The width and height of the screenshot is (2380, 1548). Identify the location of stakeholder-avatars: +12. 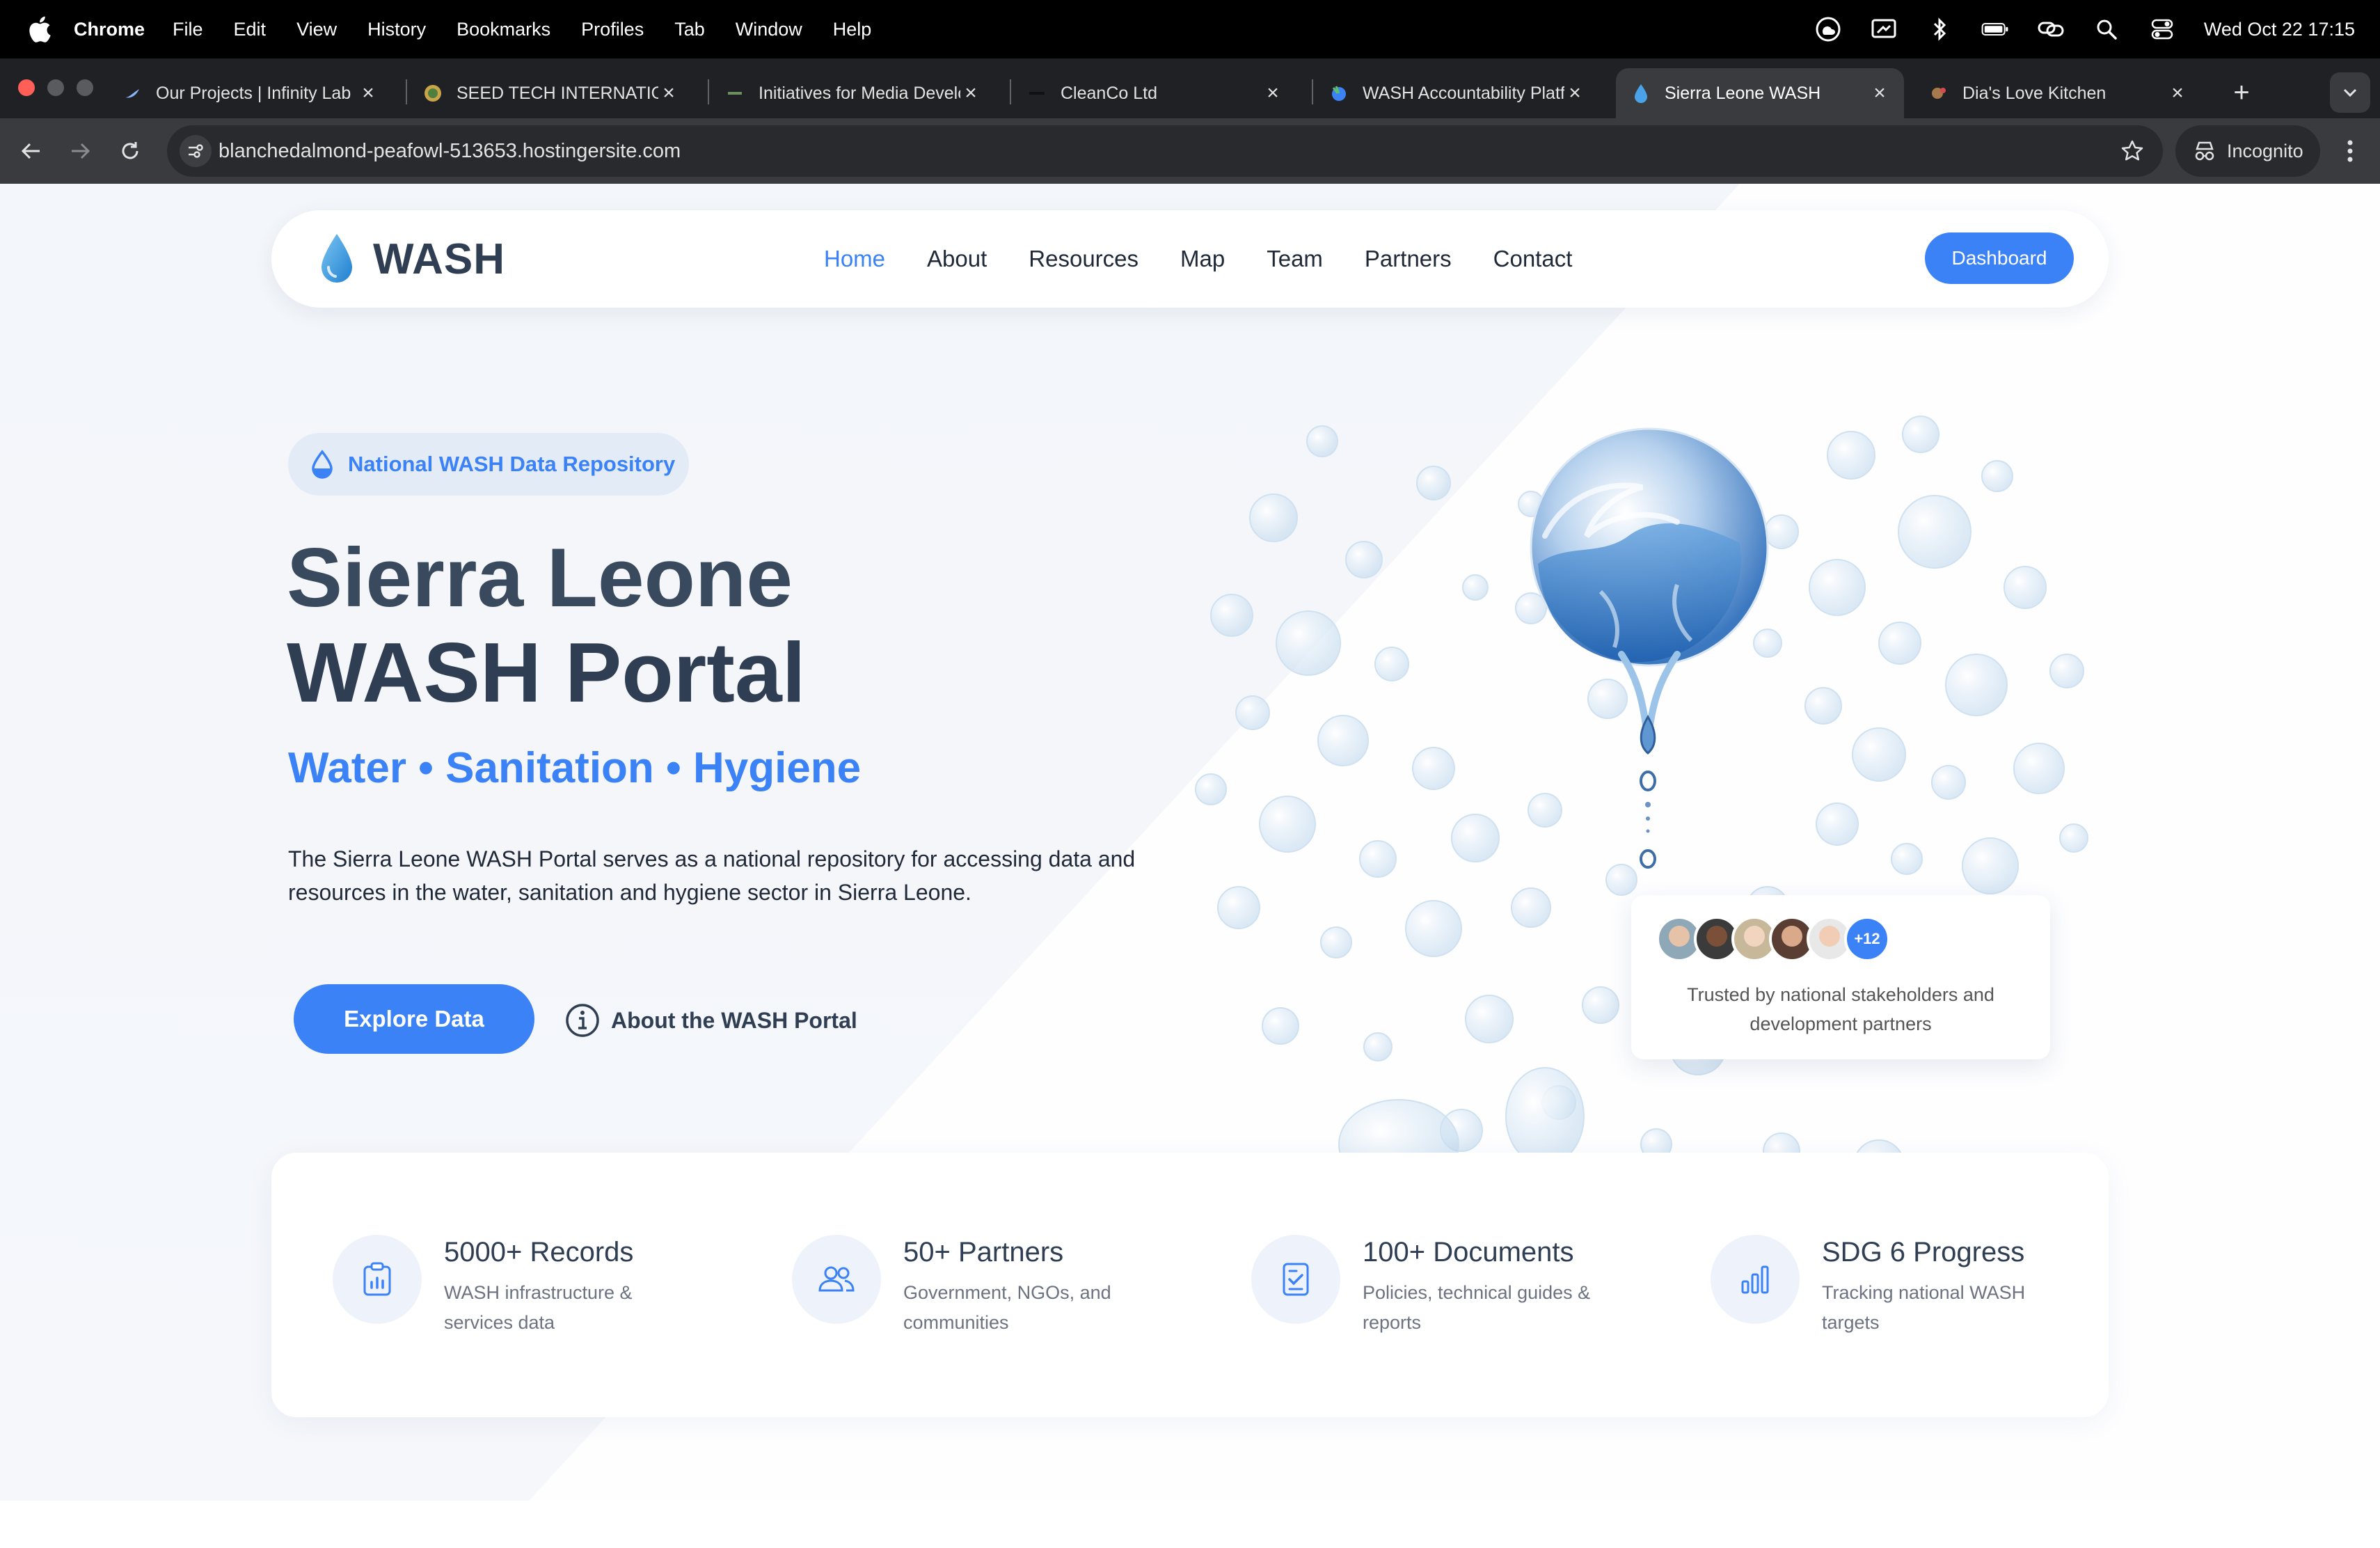
(1773, 939).